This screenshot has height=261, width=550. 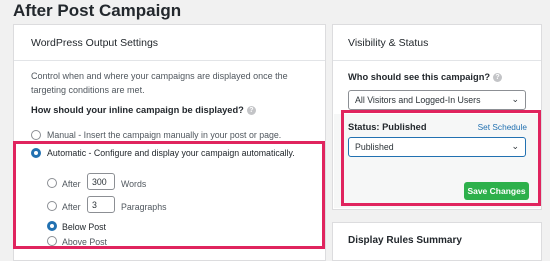 I want to click on visibility-select: All Visitors and Logged-In Users ⌄, so click(x=437, y=100).